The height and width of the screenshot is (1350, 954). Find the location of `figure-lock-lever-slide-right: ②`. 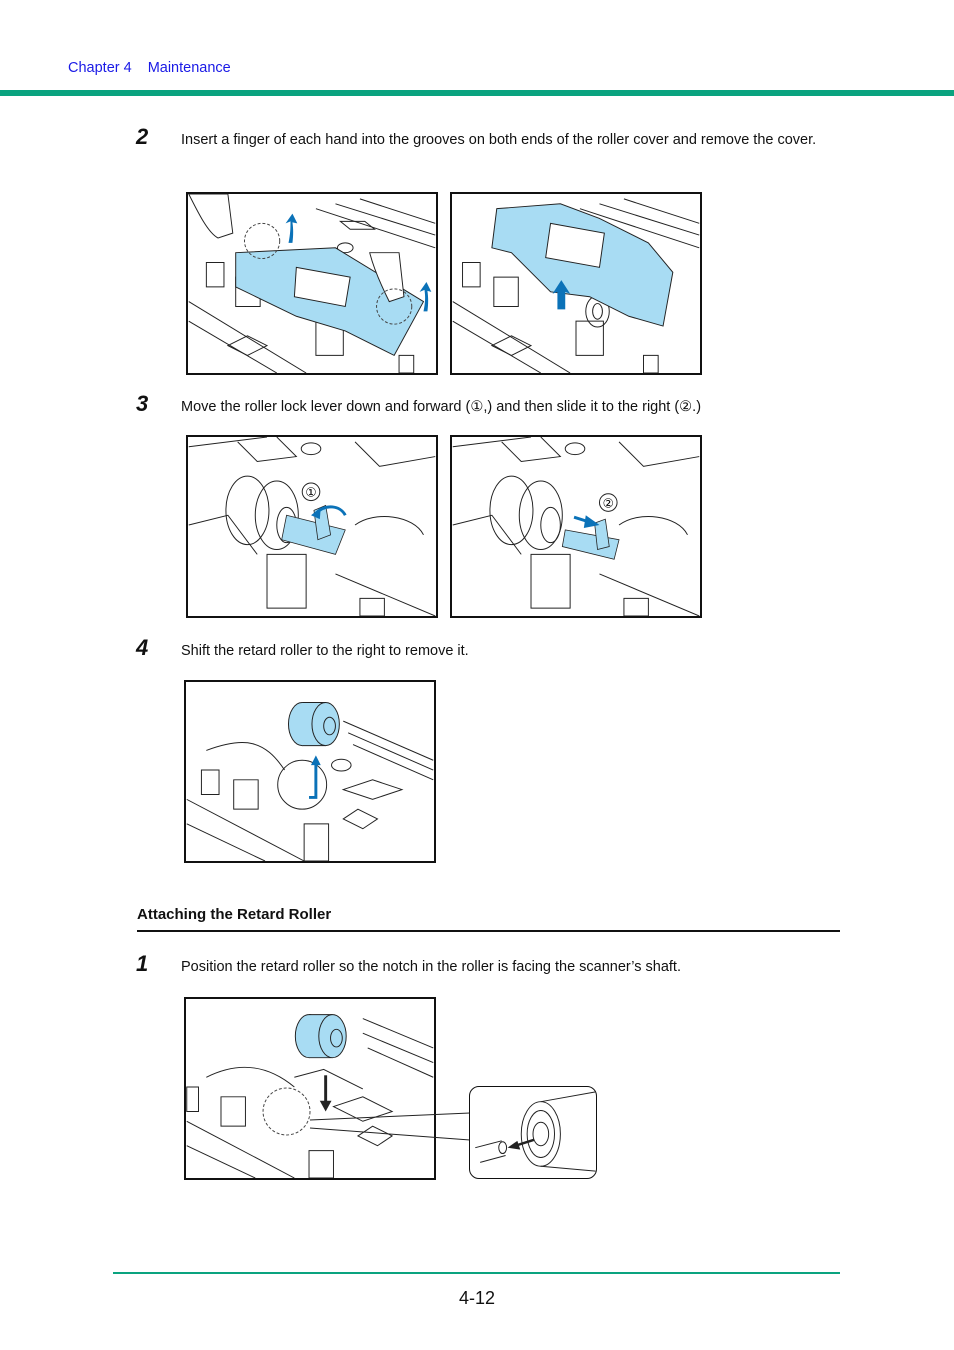

figure-lock-lever-slide-right: ② is located at coordinates (576, 526).